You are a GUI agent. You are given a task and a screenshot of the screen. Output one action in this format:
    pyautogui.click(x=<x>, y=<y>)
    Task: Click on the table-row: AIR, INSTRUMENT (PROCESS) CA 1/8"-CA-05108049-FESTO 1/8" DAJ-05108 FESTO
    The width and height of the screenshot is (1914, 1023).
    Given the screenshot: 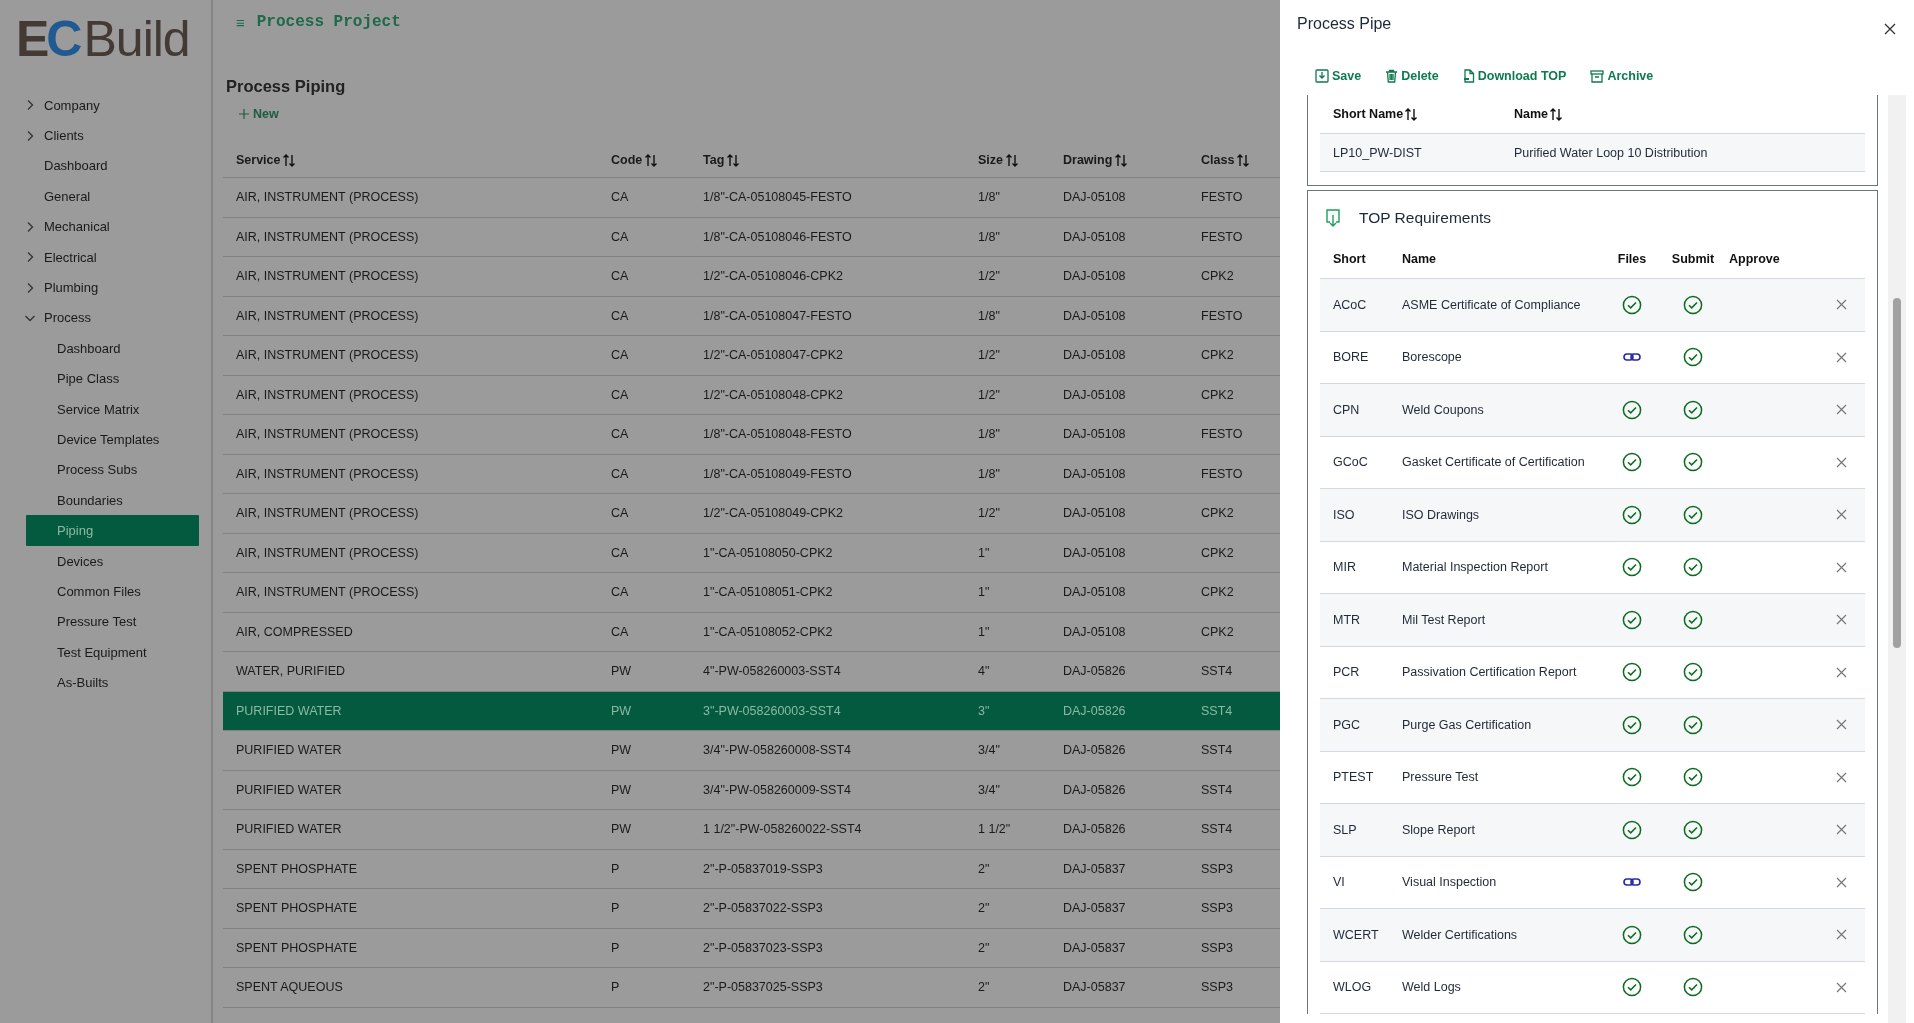 What is the action you would take?
    pyautogui.click(x=751, y=474)
    